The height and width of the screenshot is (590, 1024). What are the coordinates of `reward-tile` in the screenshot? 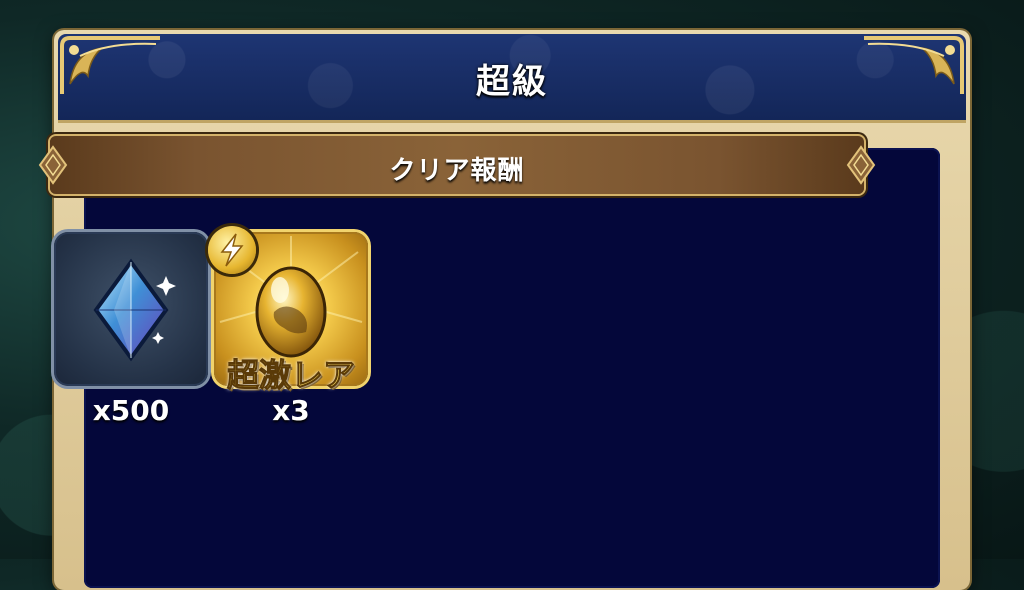 It's located at (131, 309).